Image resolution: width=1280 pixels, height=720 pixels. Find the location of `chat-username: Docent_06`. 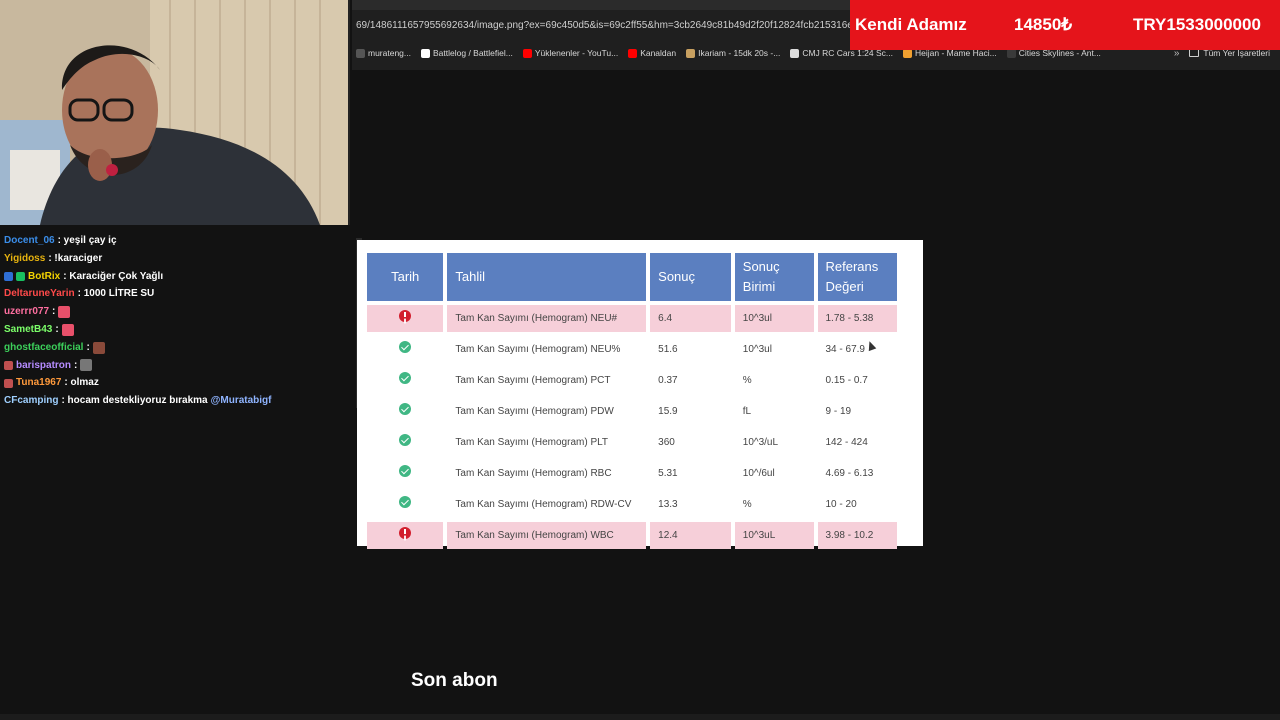

chat-username: Docent_06 is located at coordinates (29, 241).